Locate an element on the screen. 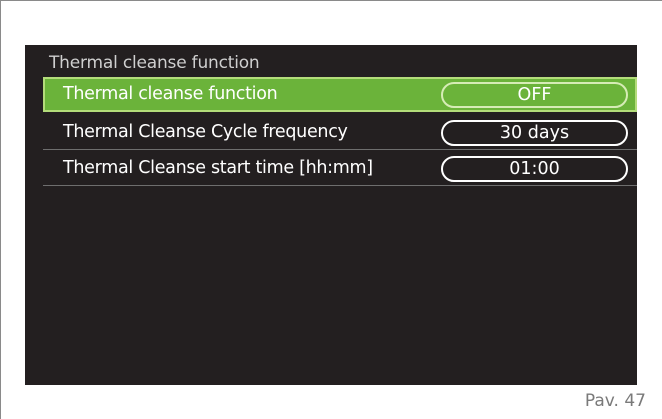 This screenshot has height=419, width=662. setting-label: Thermal Cleanse Cycle frequency is located at coordinates (205, 132).